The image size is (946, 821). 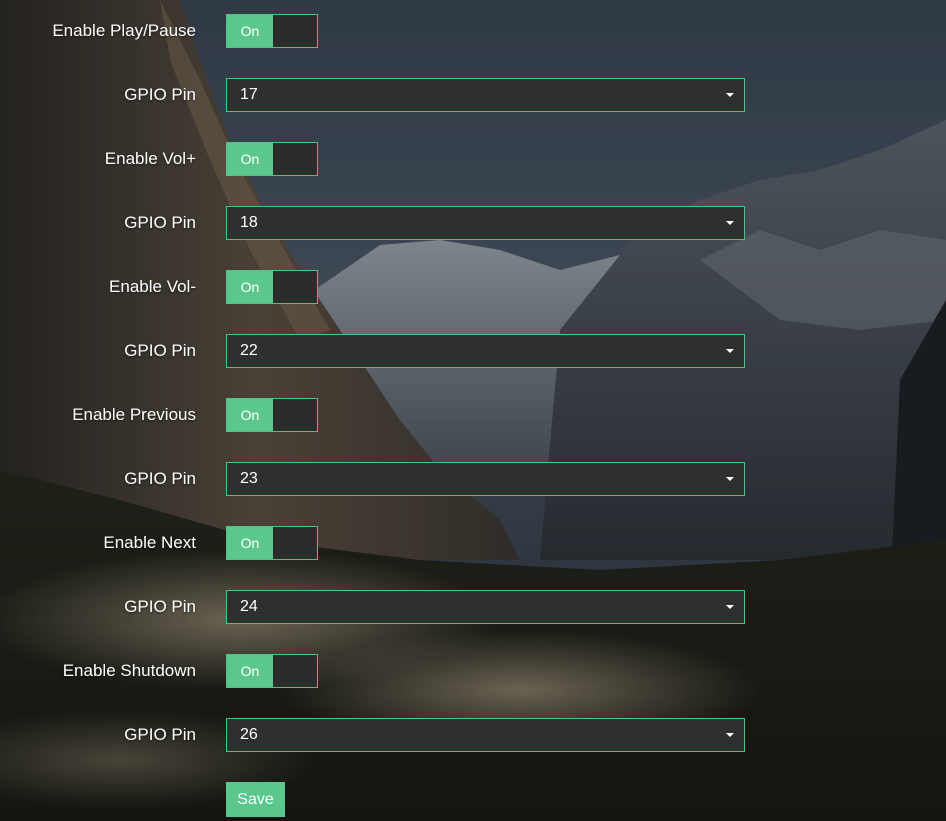 I want to click on enable-shutdown-toggle: On, so click(x=272, y=671).